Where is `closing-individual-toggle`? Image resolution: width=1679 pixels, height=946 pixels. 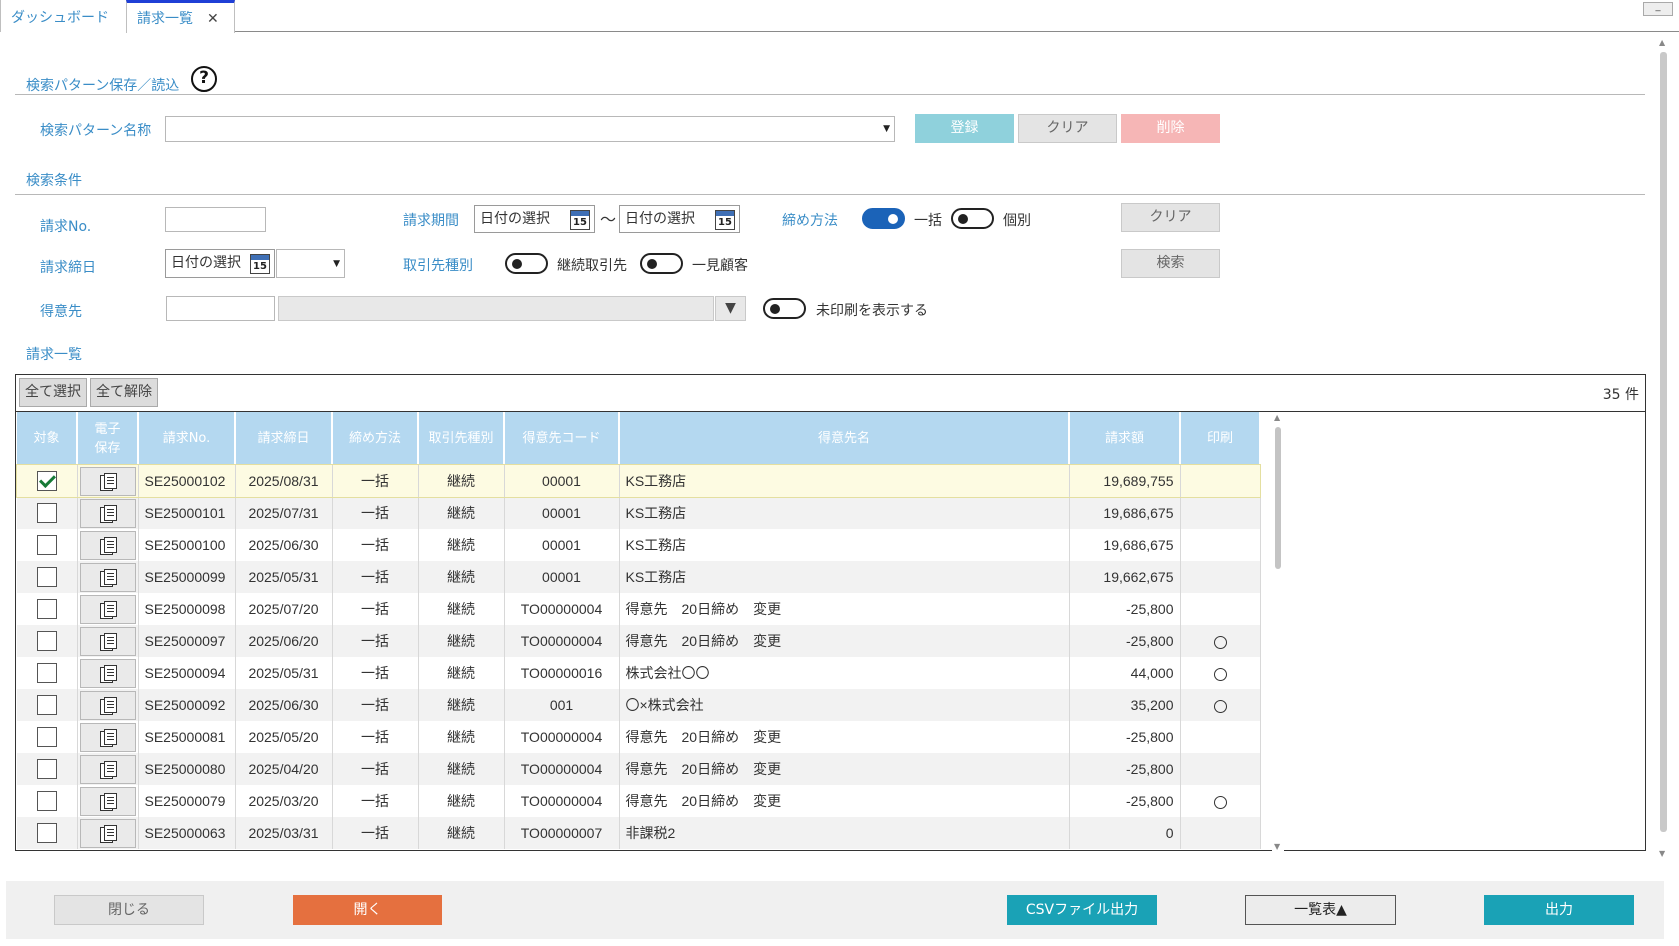 closing-individual-toggle is located at coordinates (972, 218).